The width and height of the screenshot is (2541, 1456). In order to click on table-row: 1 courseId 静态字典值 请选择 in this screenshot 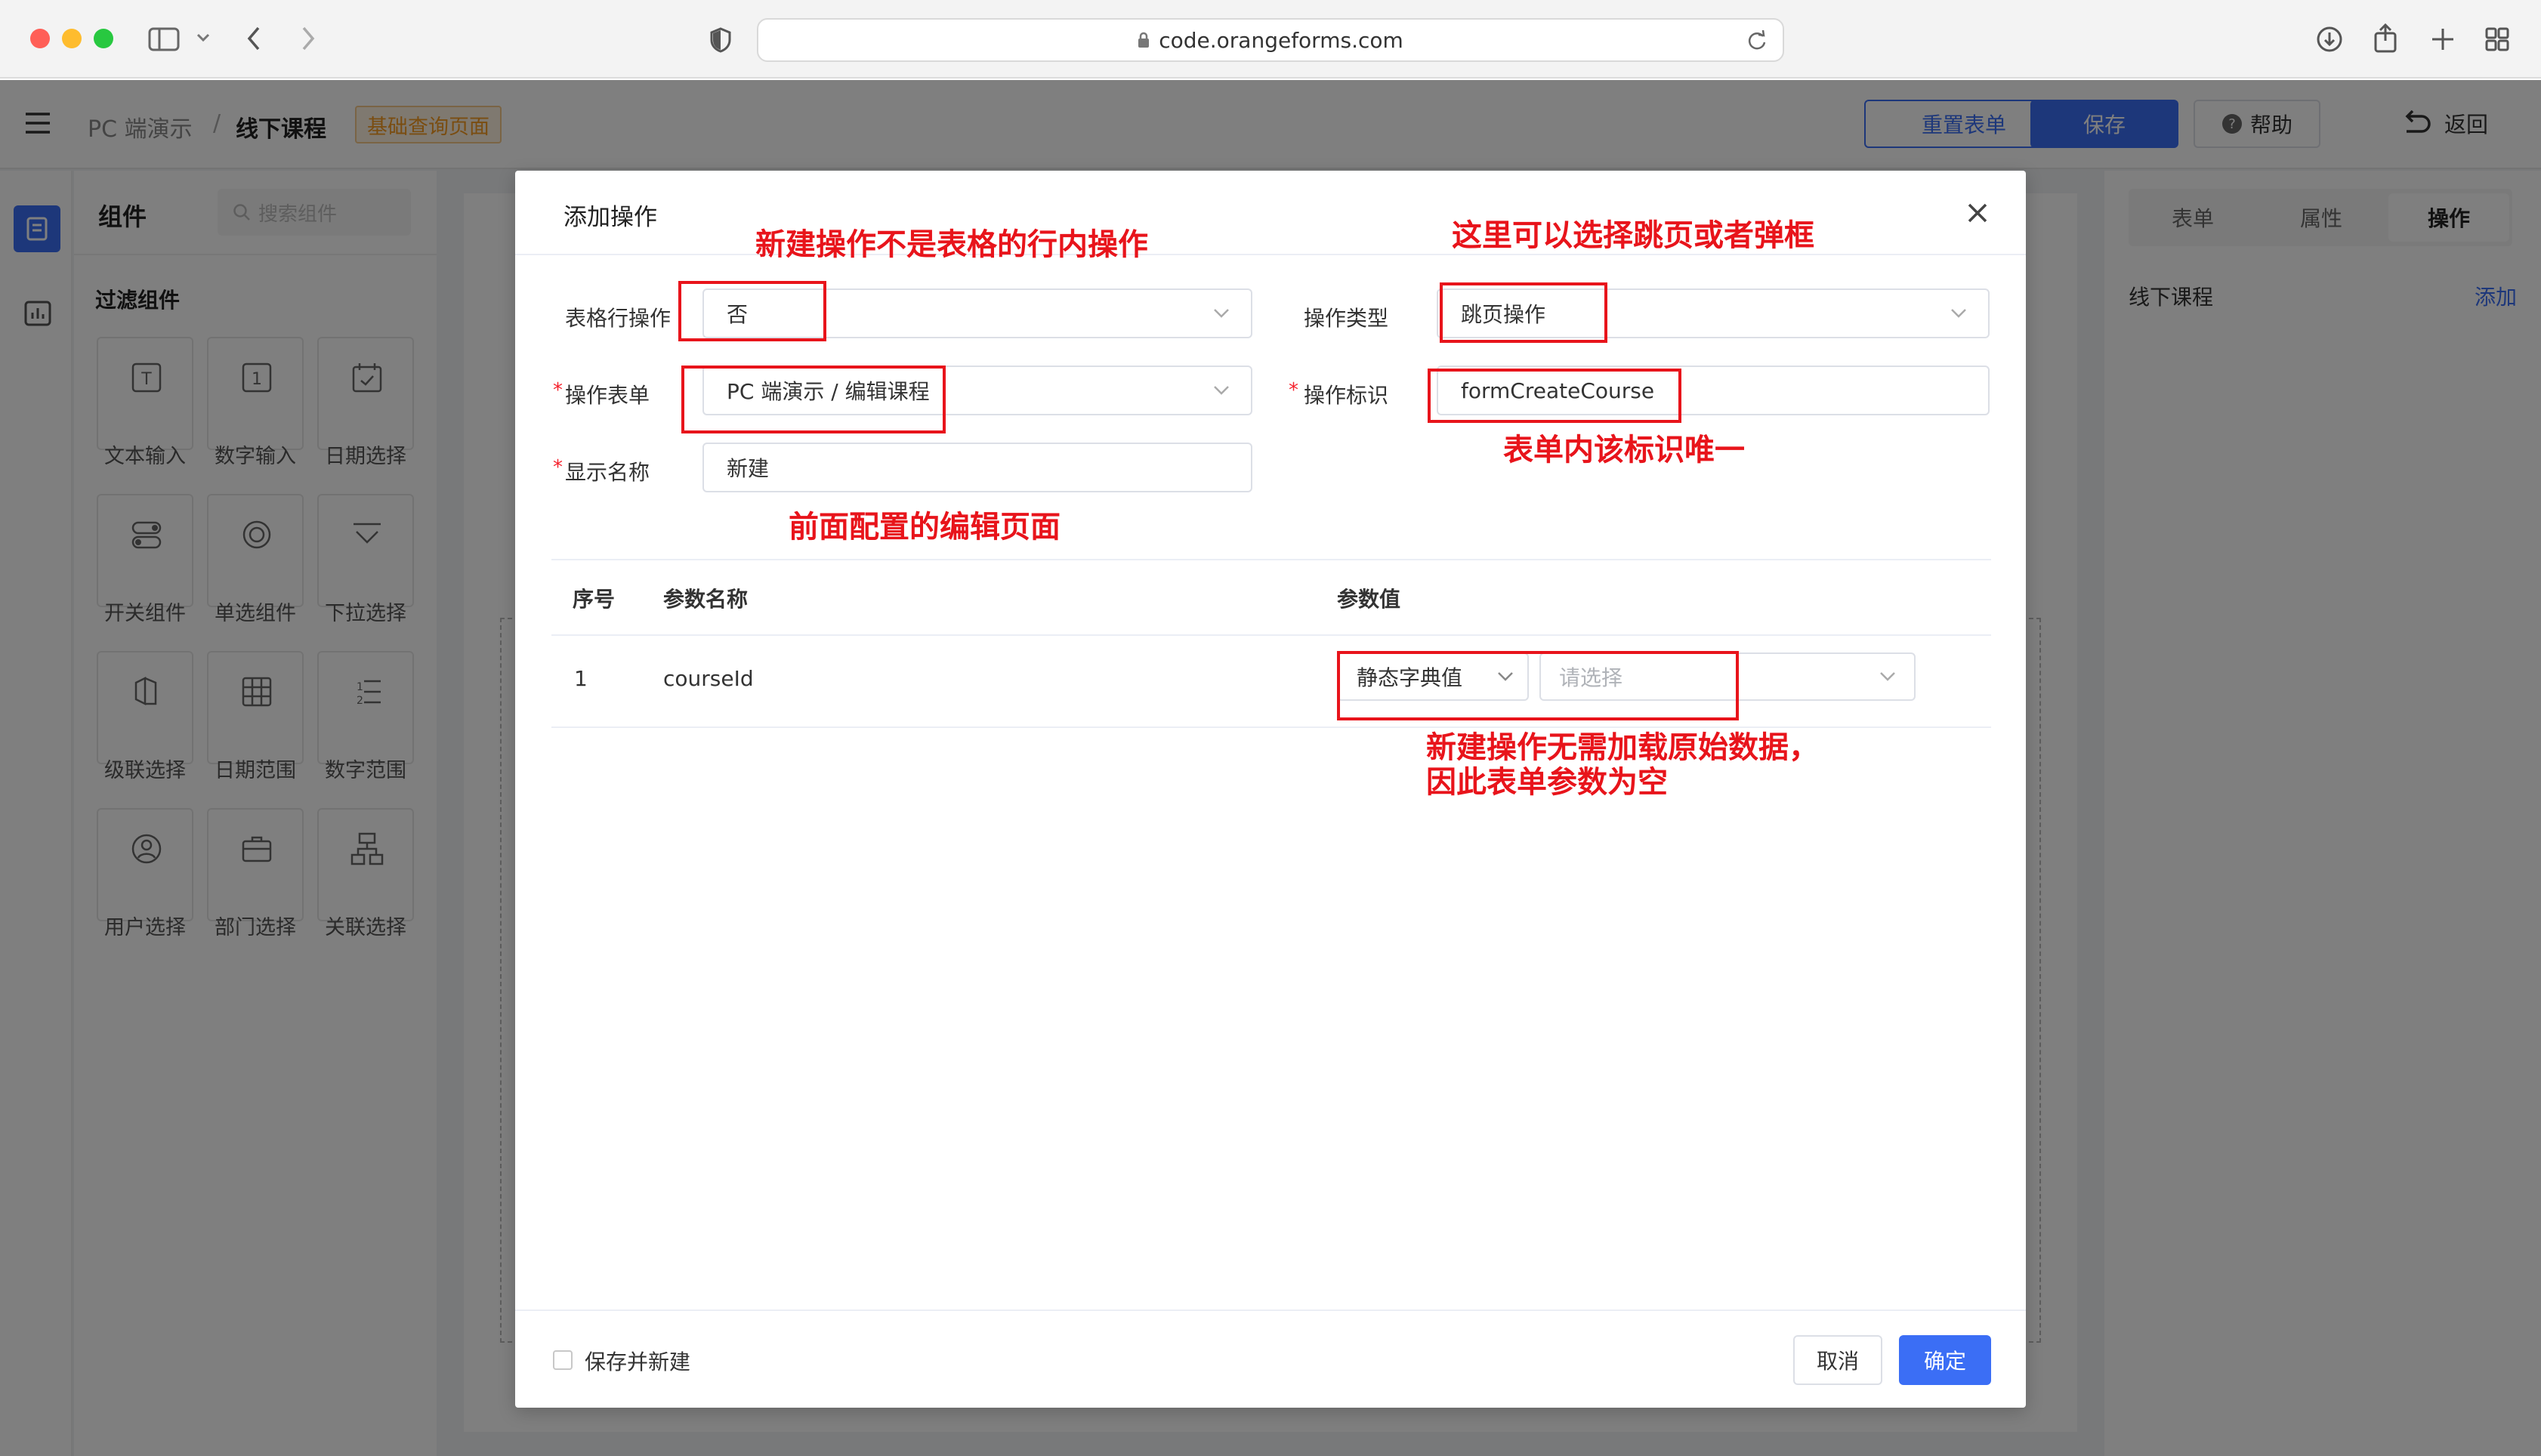, I will do `click(1271, 678)`.